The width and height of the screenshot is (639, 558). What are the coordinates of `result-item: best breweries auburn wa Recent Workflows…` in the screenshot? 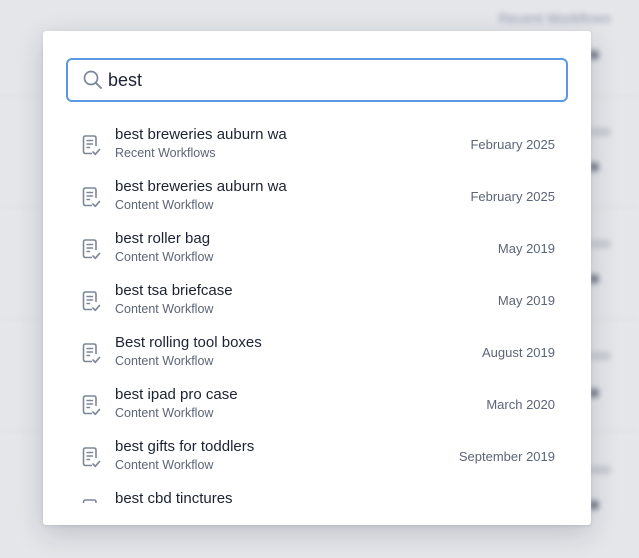 It's located at (317, 145).